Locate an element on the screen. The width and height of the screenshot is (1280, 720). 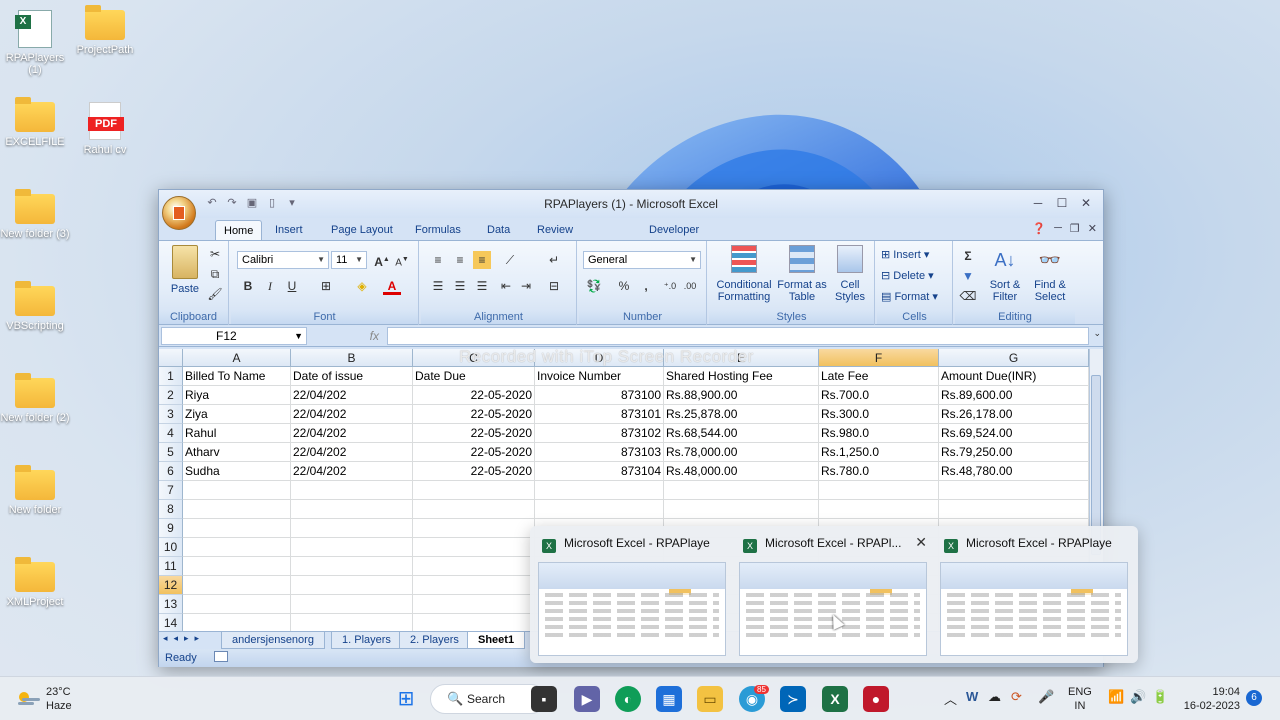
row-header: 7 is located at coordinates (171, 490).